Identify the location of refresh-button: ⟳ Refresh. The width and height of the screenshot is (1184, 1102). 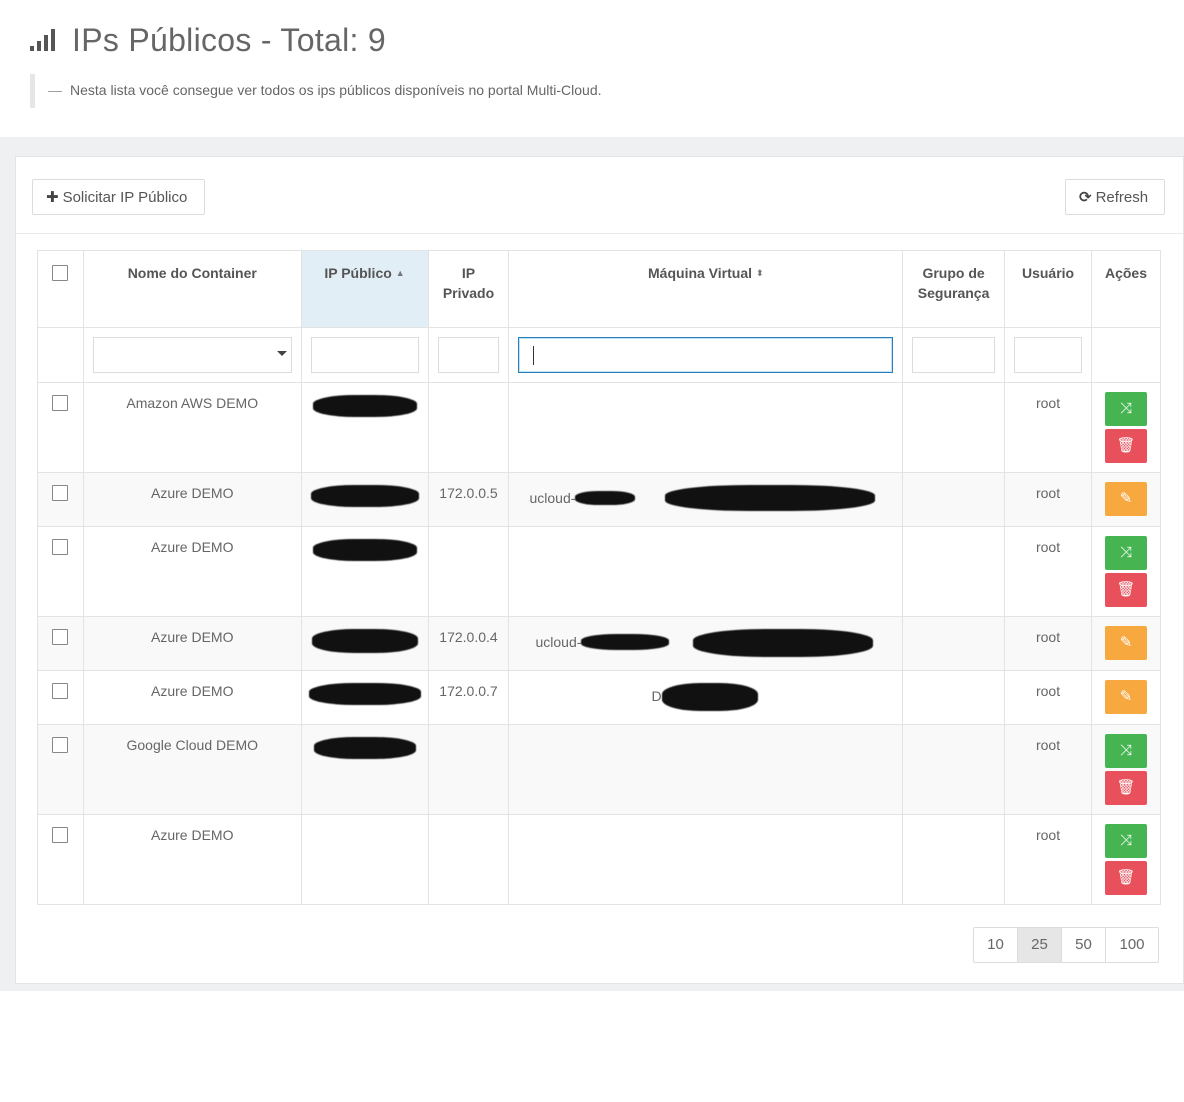
(1115, 197).